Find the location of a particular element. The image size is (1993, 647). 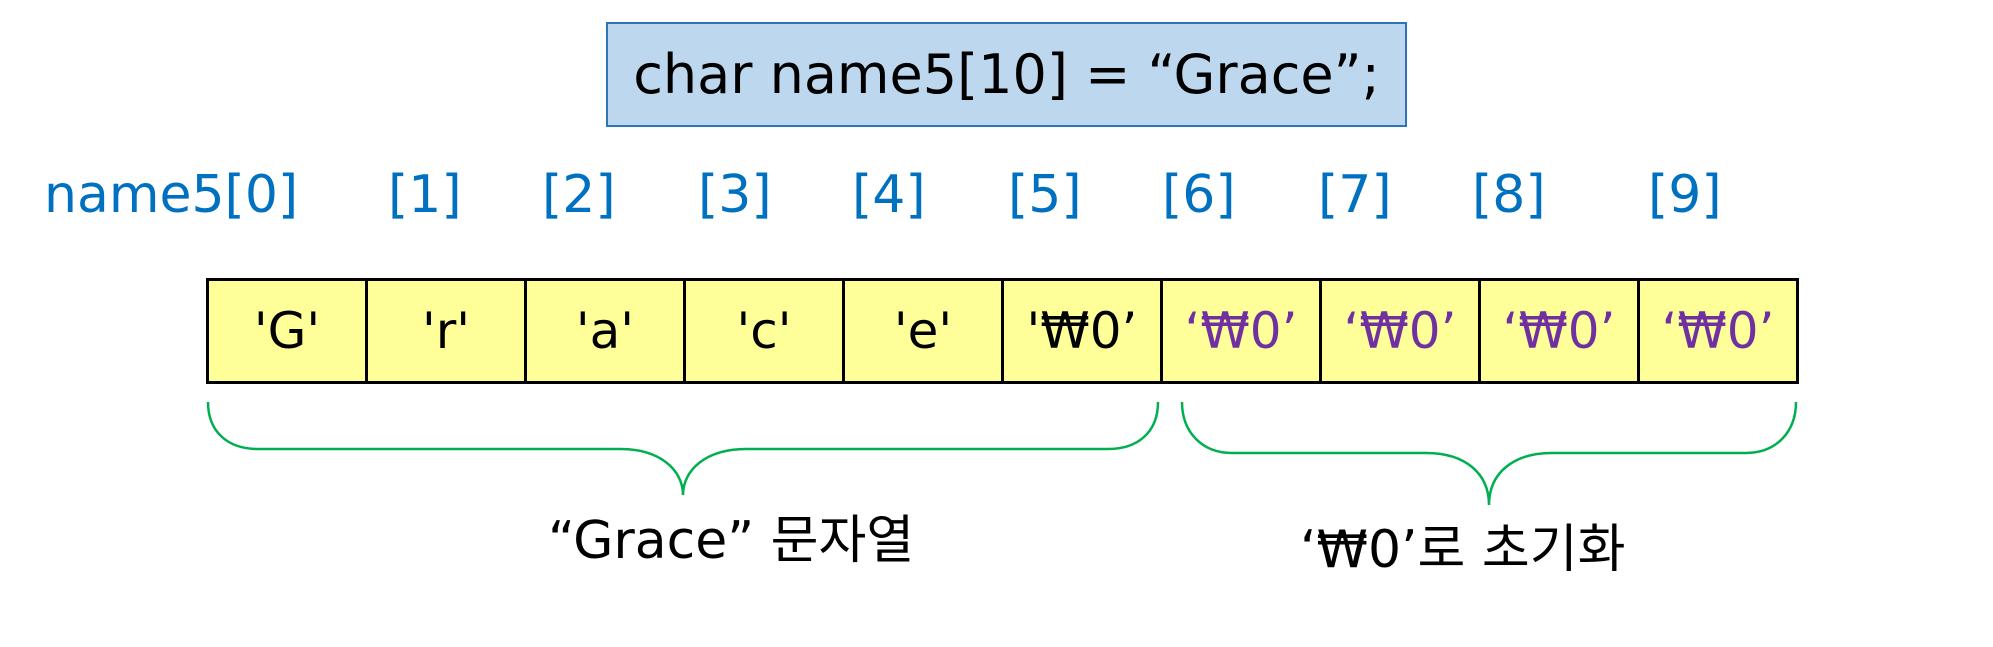

braces-layer is located at coordinates (1002, 453).